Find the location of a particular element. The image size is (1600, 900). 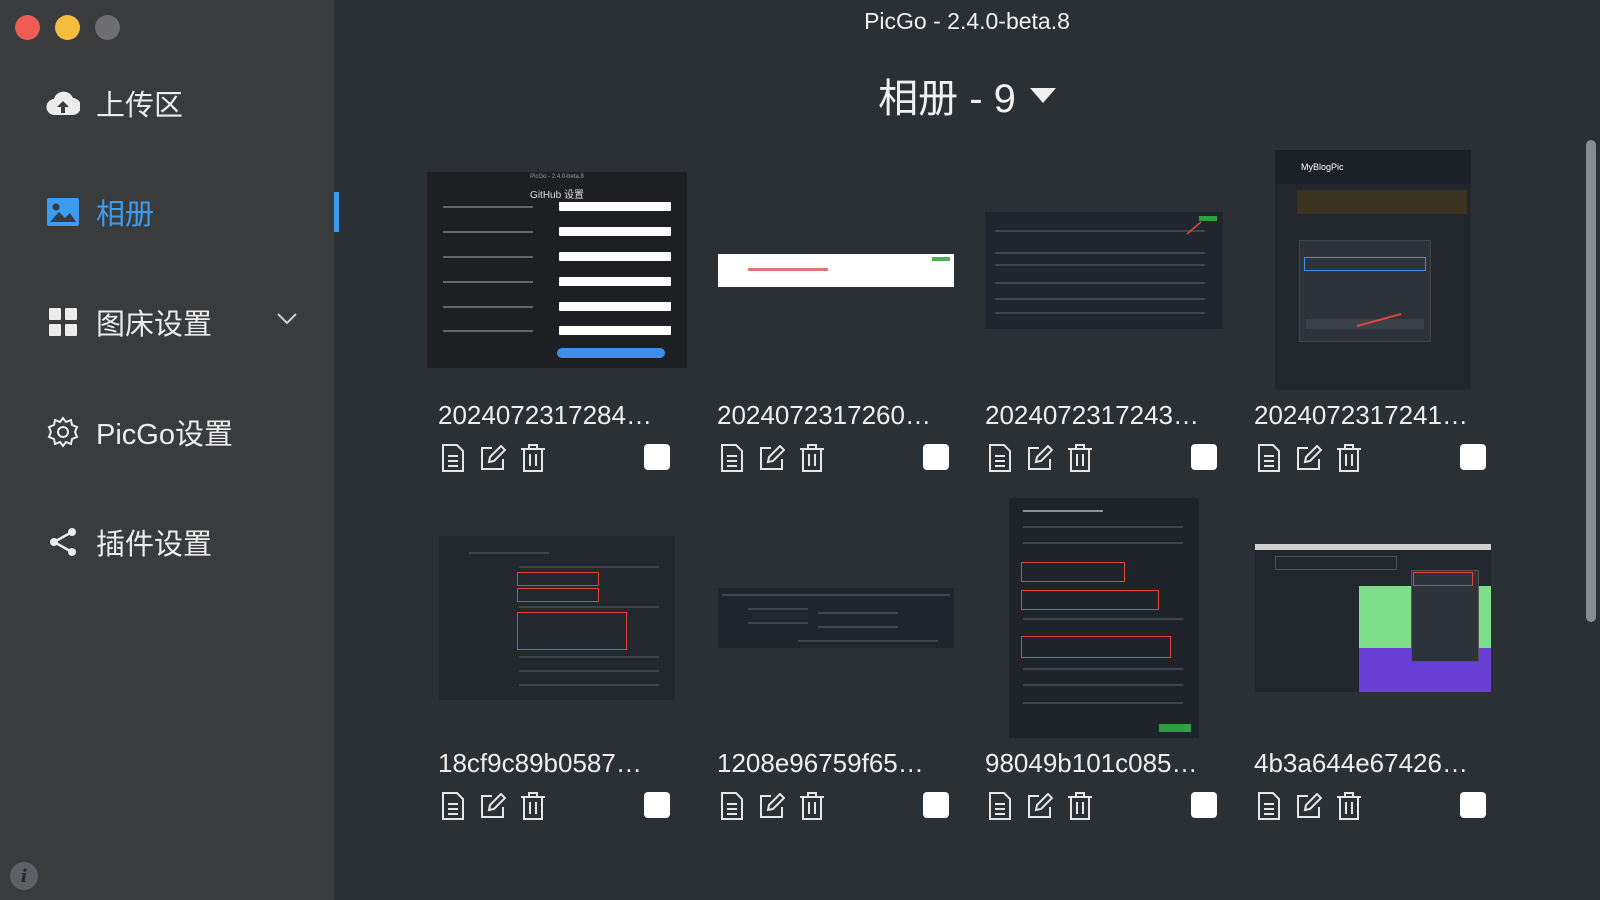

window-controls is located at coordinates (67, 27).